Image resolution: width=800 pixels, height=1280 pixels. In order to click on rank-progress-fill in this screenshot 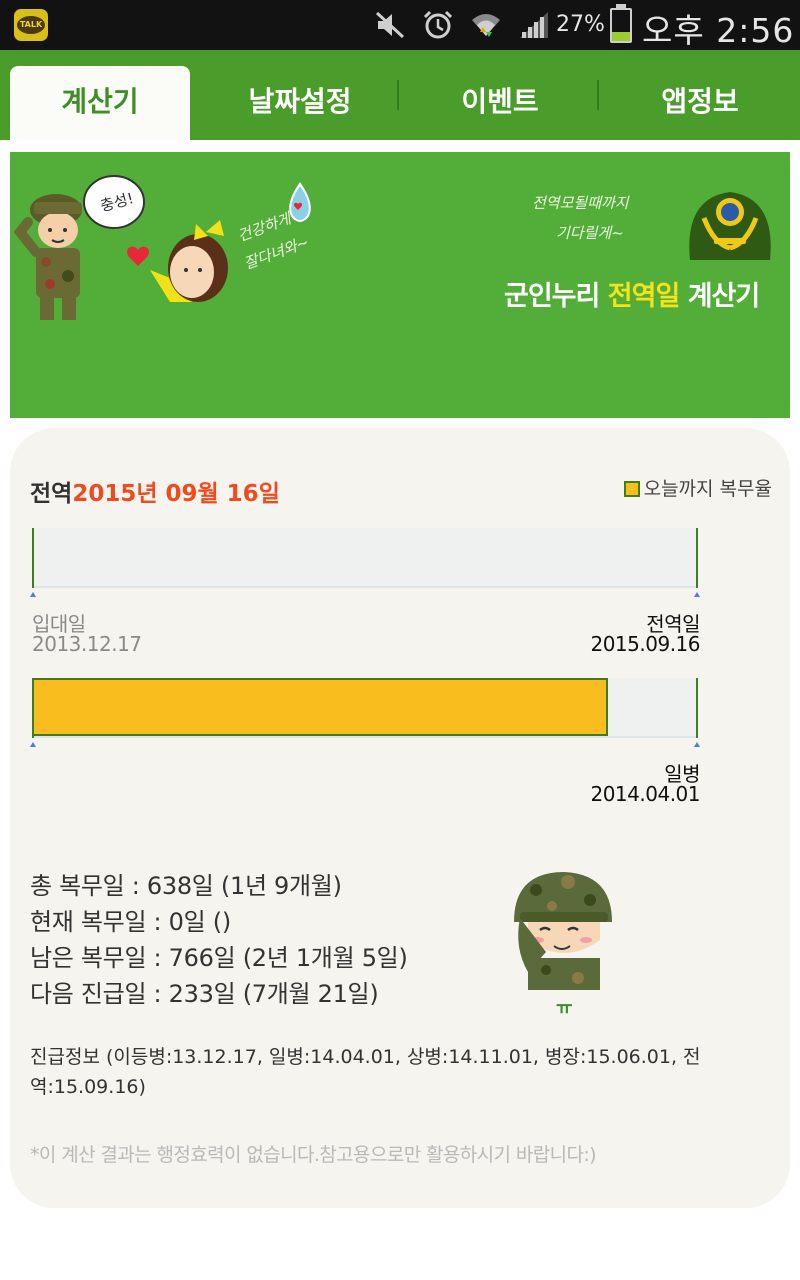, I will do `click(320, 707)`.